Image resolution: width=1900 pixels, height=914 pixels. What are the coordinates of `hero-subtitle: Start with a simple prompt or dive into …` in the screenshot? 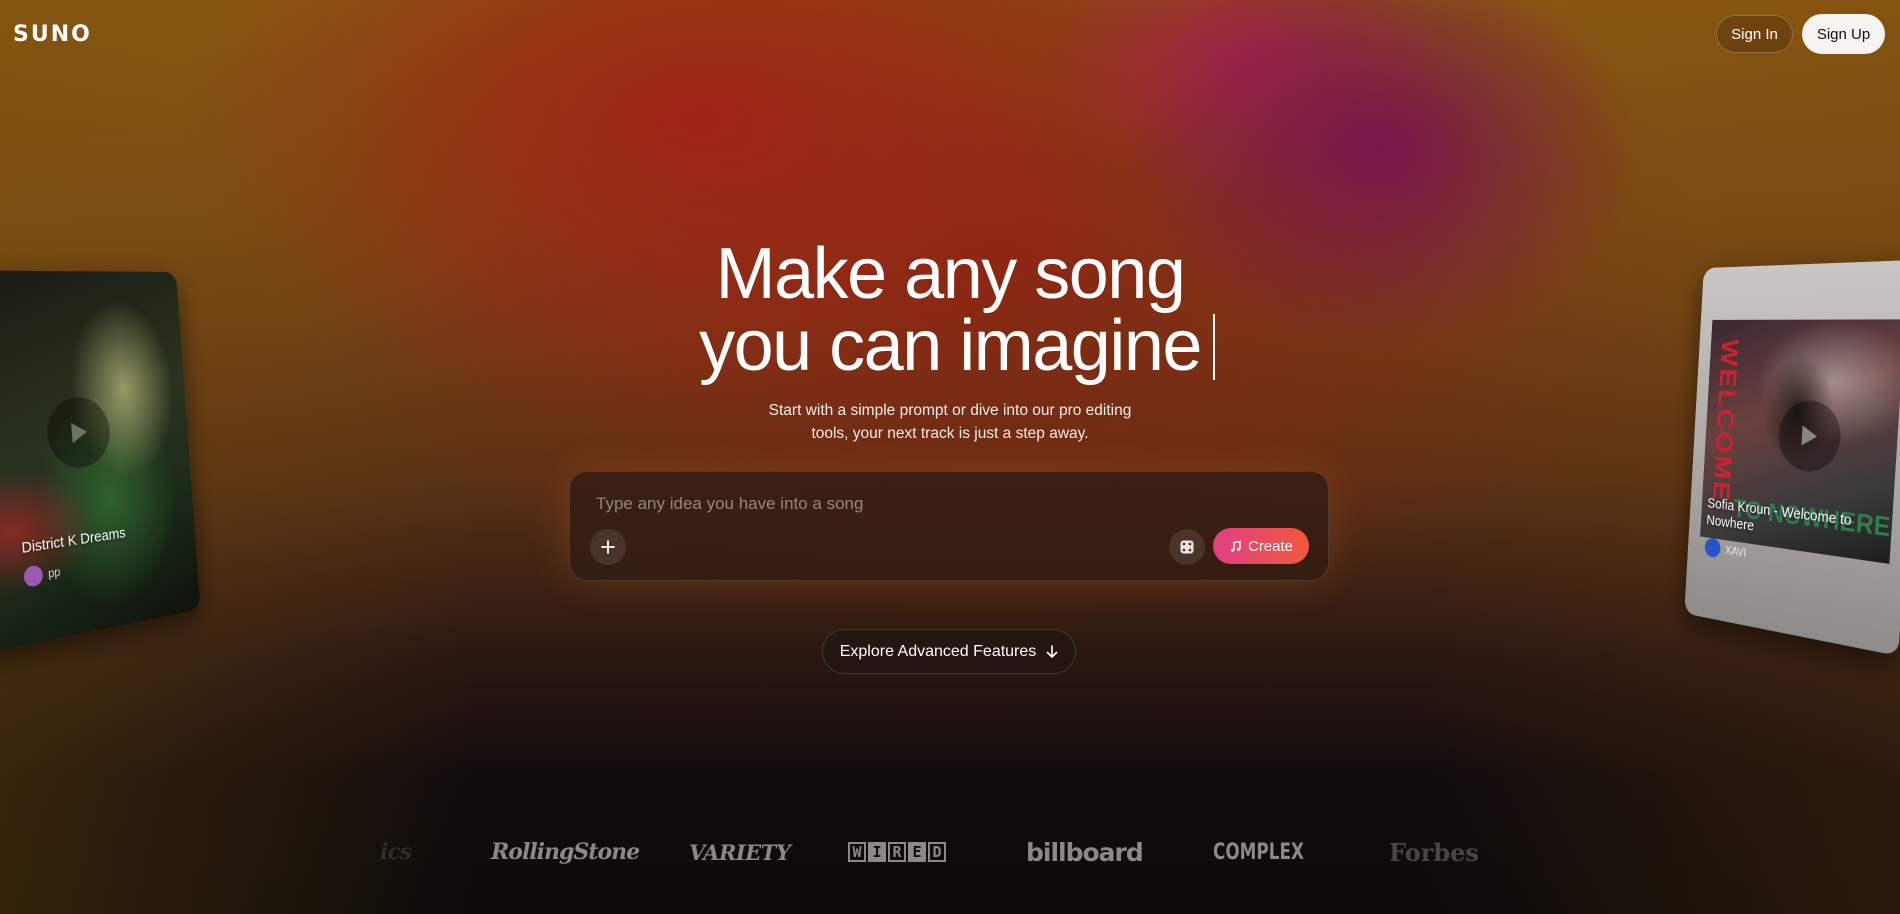 It's located at (950, 422).